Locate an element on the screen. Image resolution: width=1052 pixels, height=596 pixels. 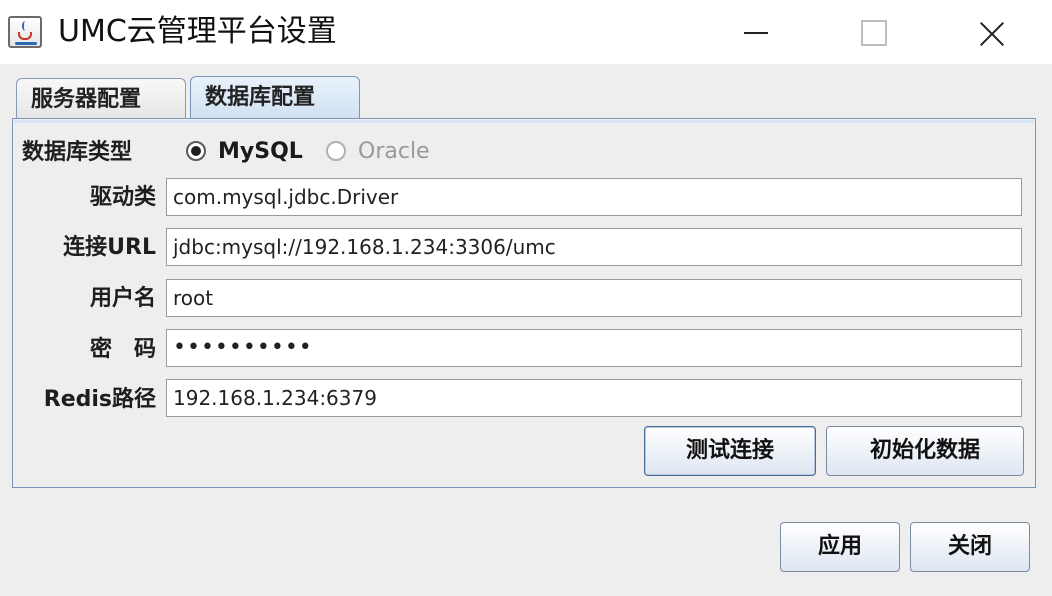
username-field: root is located at coordinates (594, 298).